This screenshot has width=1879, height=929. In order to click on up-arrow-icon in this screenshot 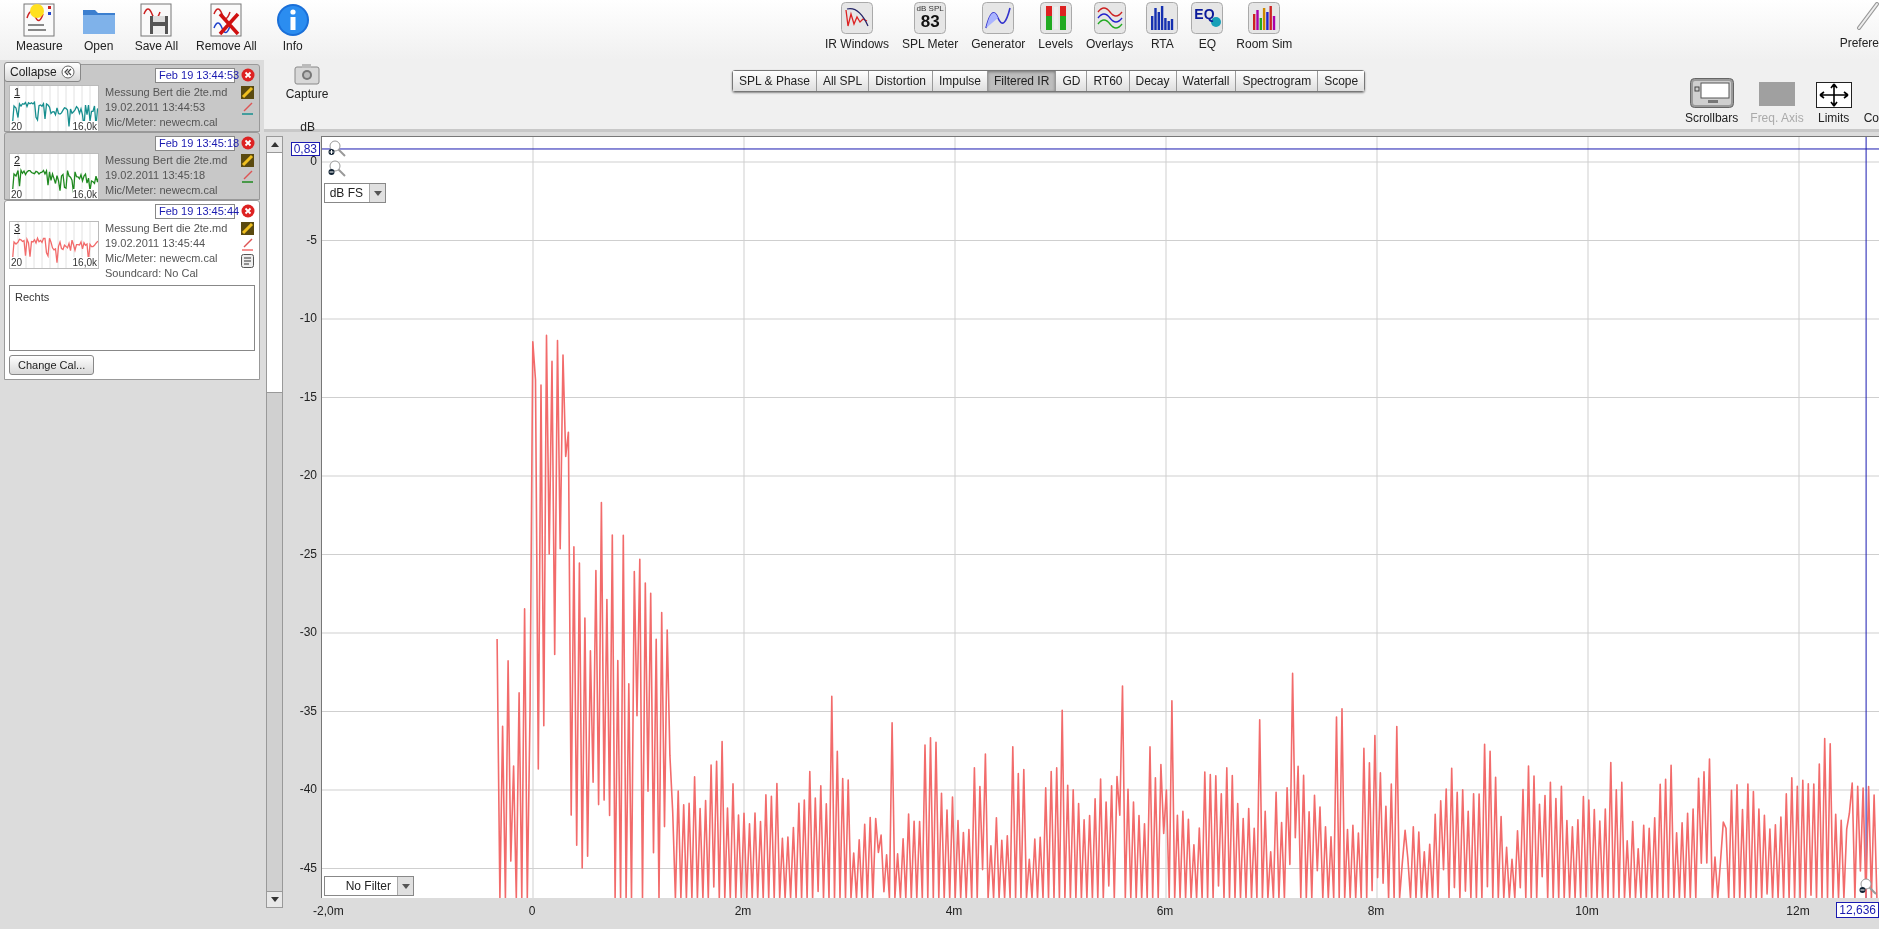, I will do `click(274, 144)`.